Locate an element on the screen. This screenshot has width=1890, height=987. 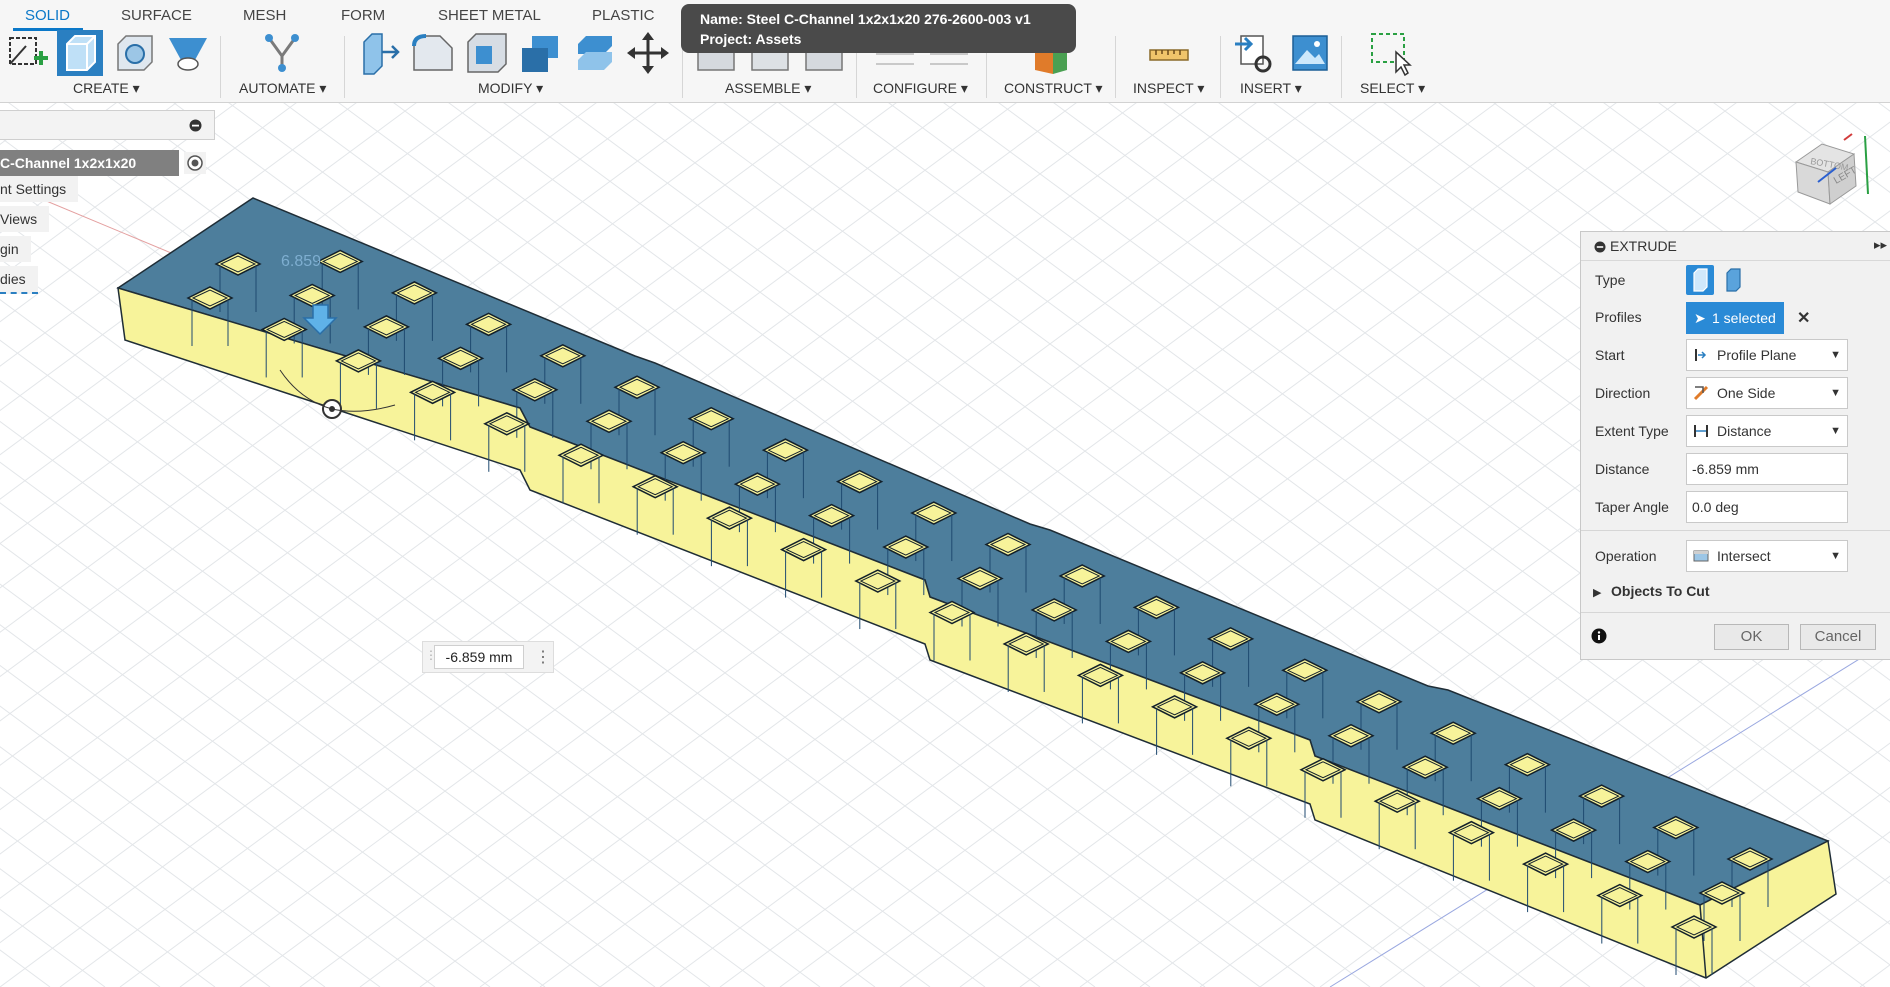
profiles-value: 1 selected is located at coordinates (1744, 318).